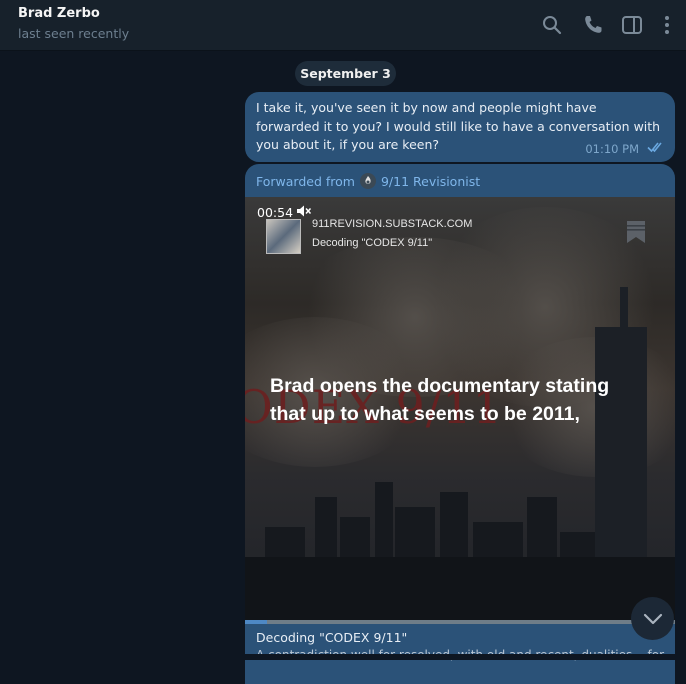 The width and height of the screenshot is (686, 684). I want to click on video-progress-bar, so click(460, 622).